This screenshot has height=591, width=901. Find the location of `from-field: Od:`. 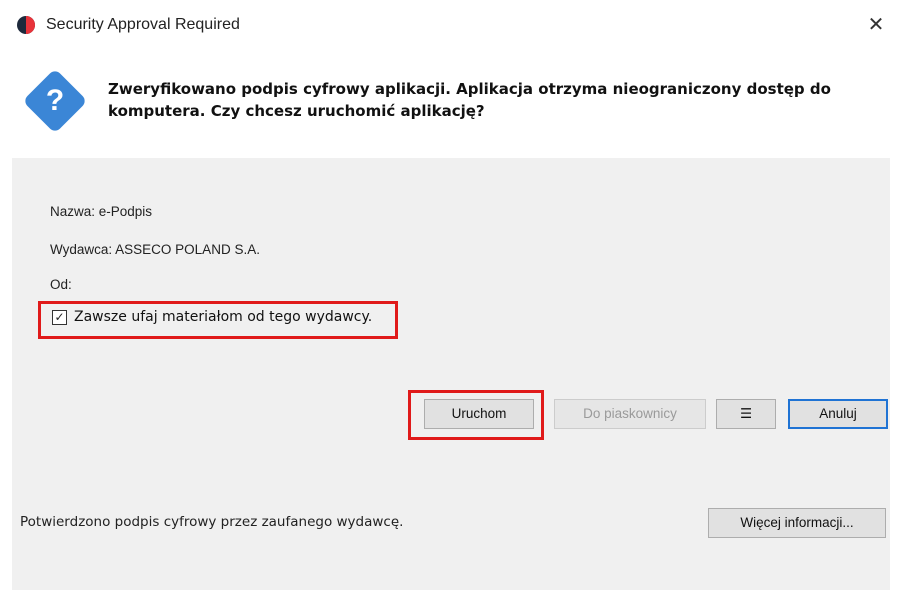

from-field: Od: is located at coordinates (61, 284).